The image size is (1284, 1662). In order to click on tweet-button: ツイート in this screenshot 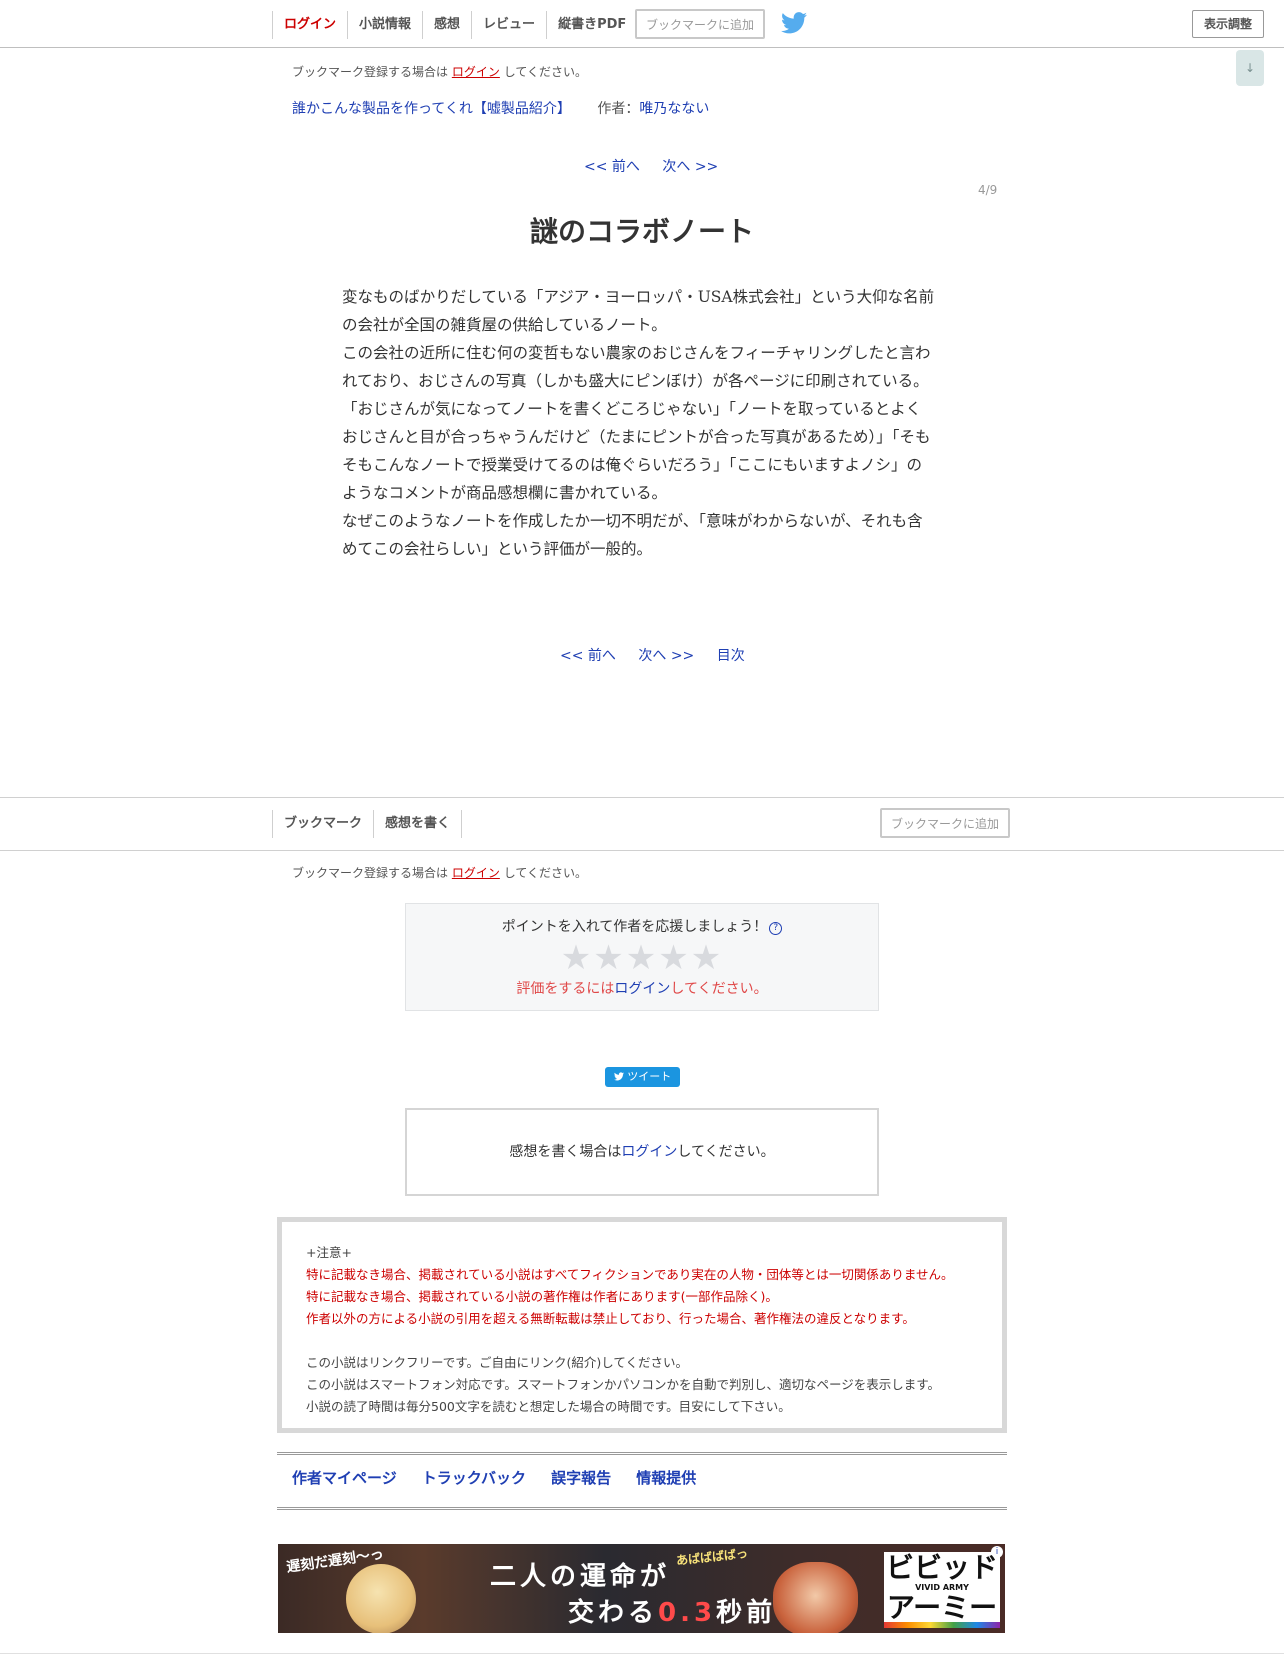, I will do `click(642, 1077)`.